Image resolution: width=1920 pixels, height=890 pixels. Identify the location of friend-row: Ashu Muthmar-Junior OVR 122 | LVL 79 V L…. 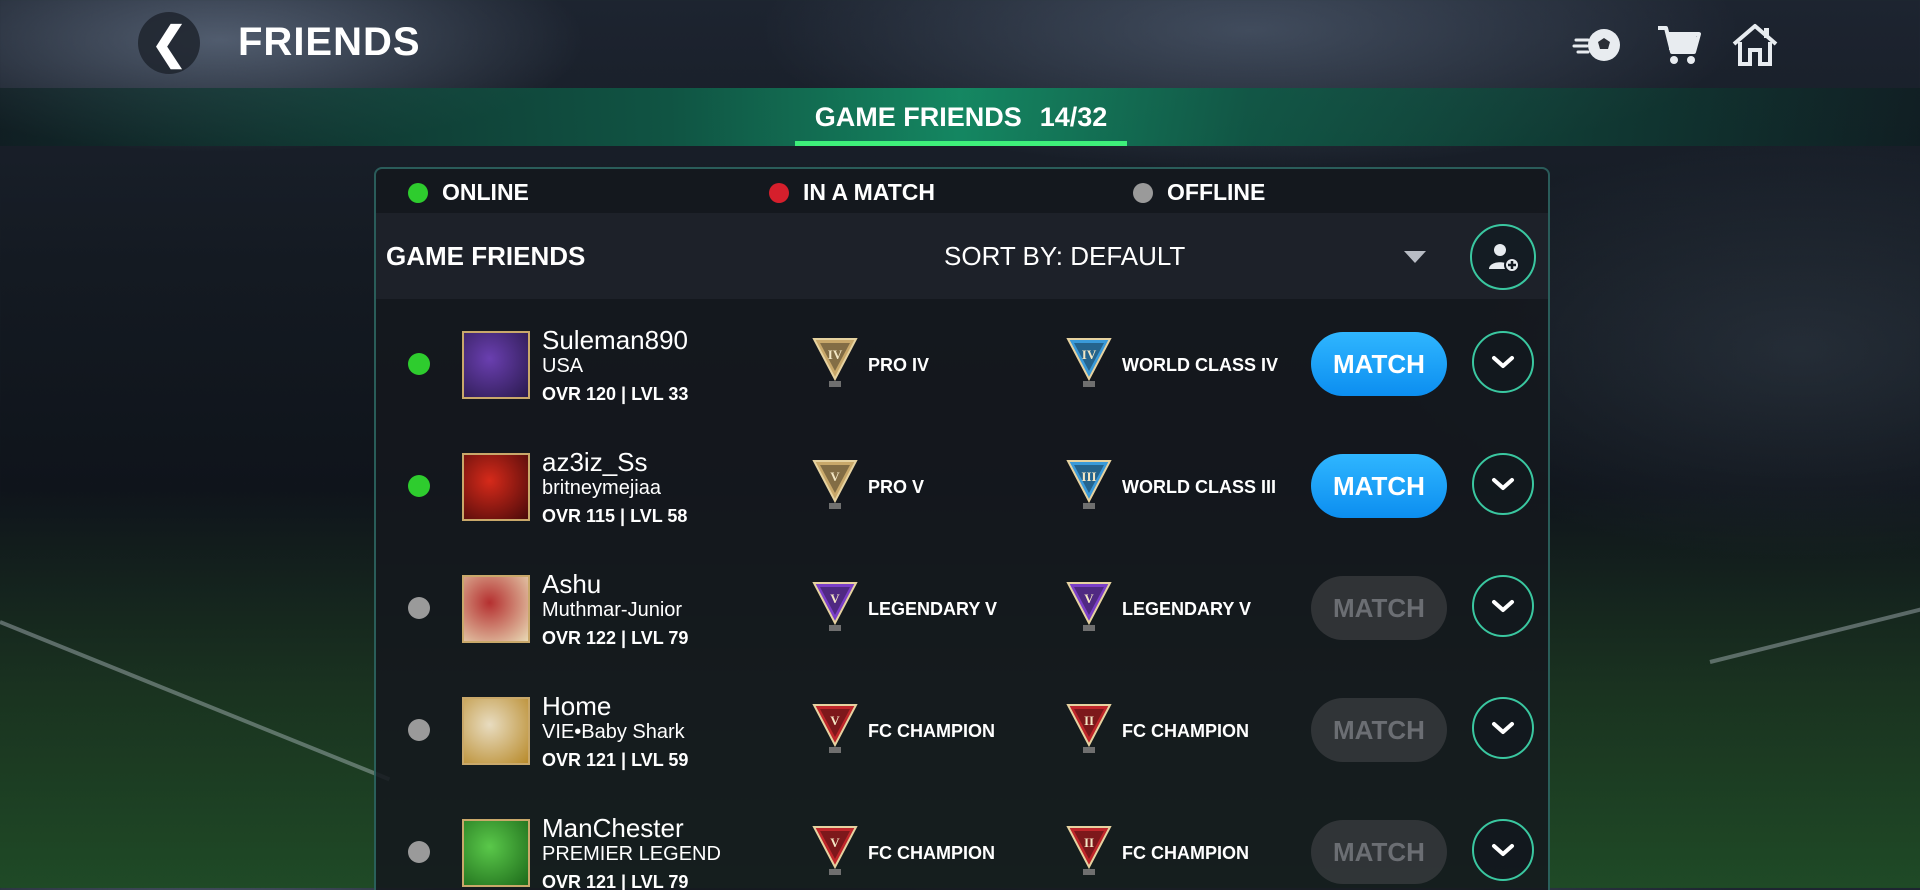
(962, 604).